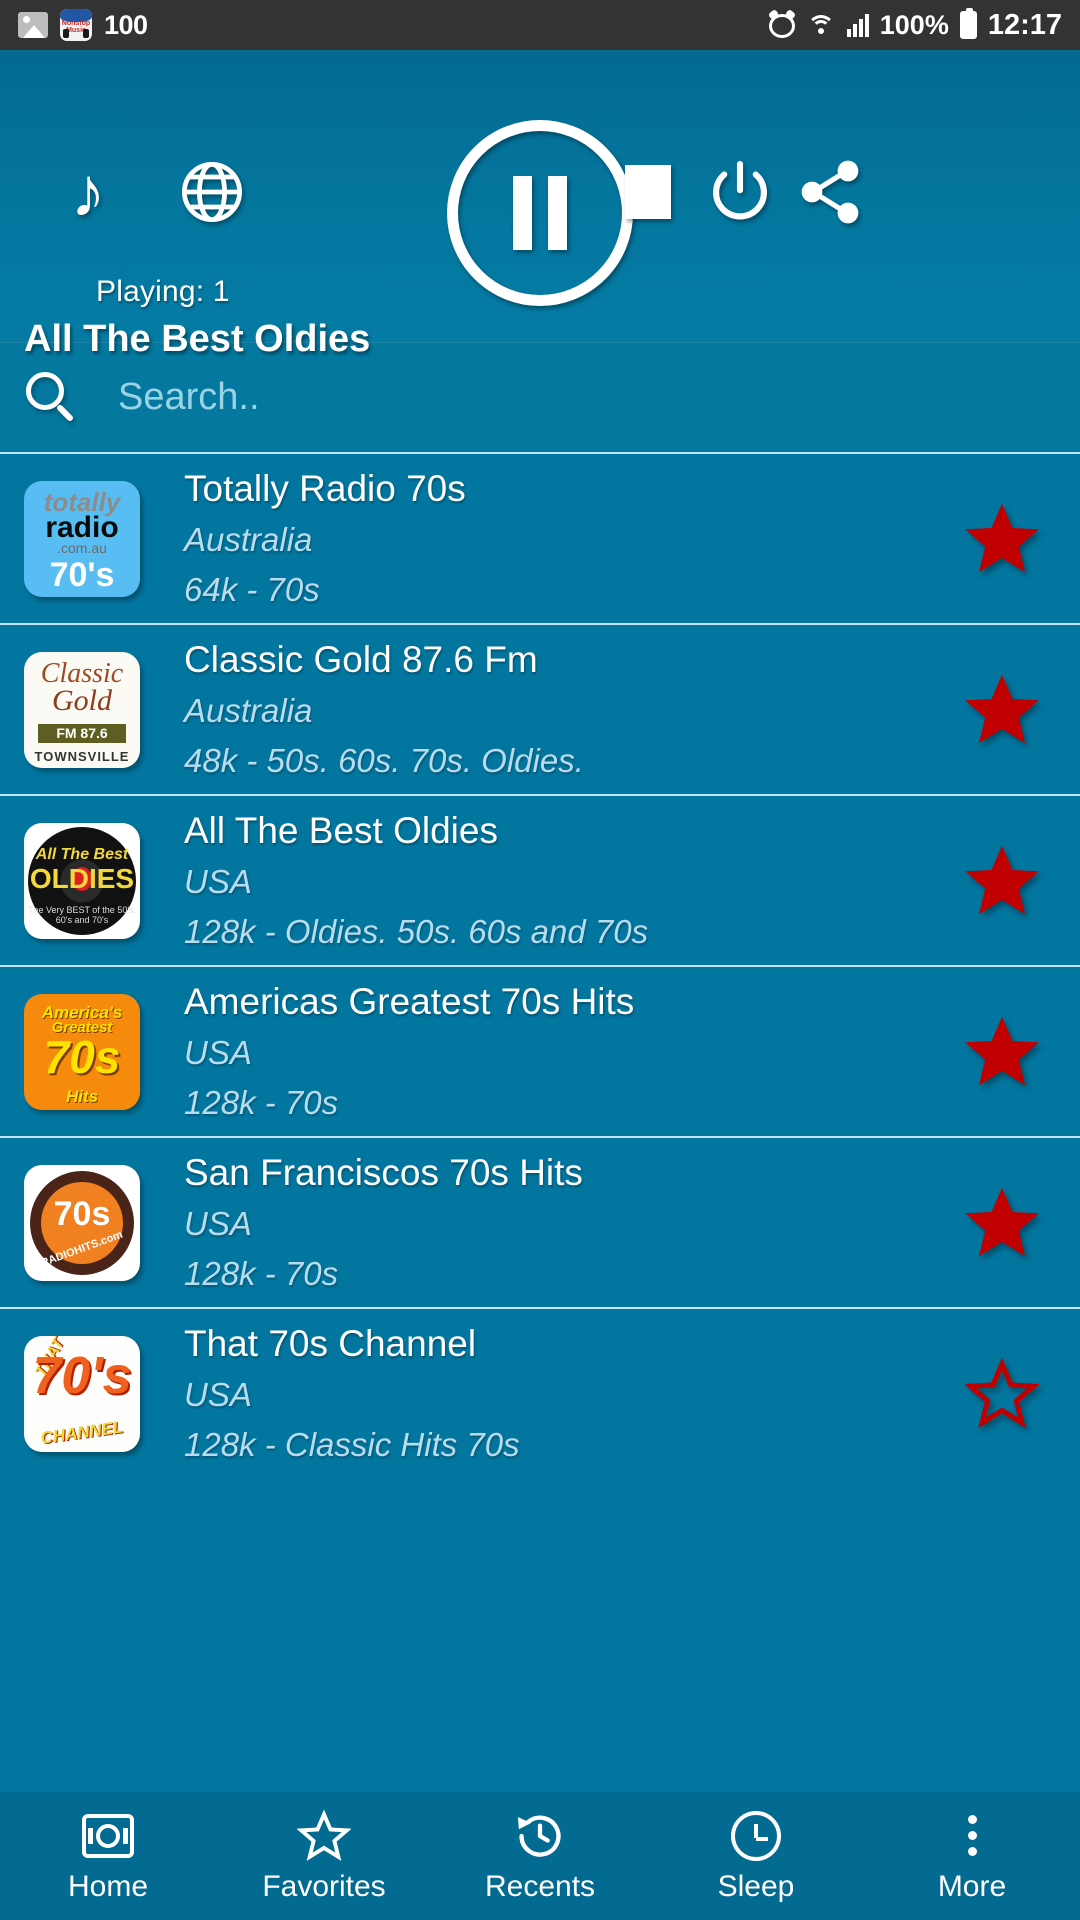 The width and height of the screenshot is (1080, 1920). Describe the element at coordinates (383, 1172) in the screenshot. I see `station-name: San Franciscos 70s Hits` at that location.